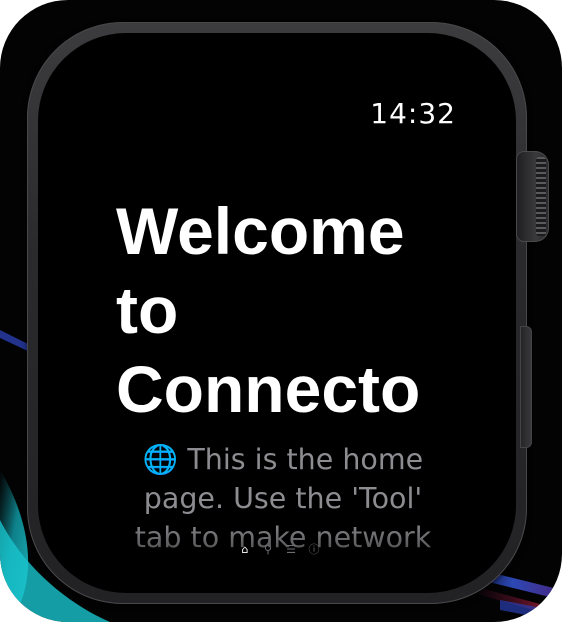  Describe the element at coordinates (526, 387) in the screenshot. I see `side-button` at that location.